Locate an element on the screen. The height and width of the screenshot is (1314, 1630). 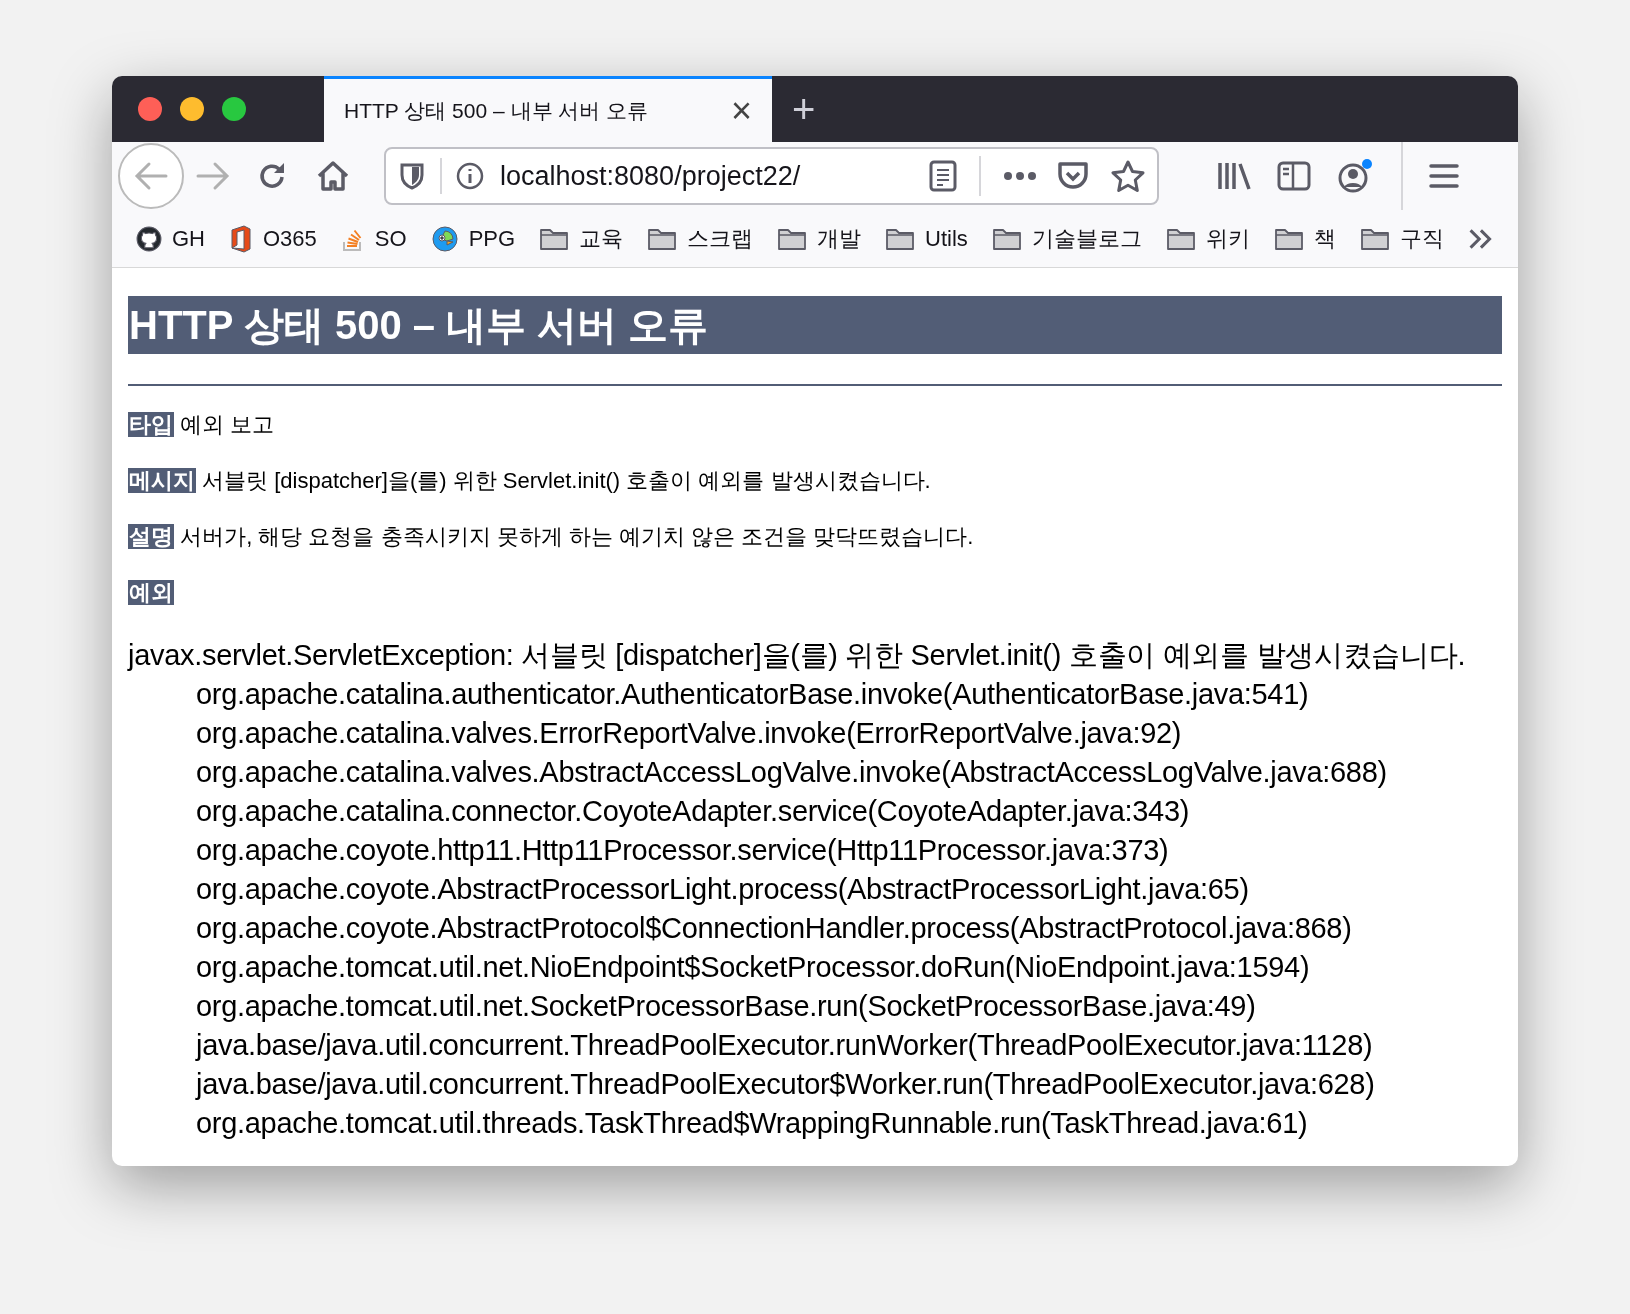
bookmark-item: 기술블로그 is located at coordinates (1066, 238).